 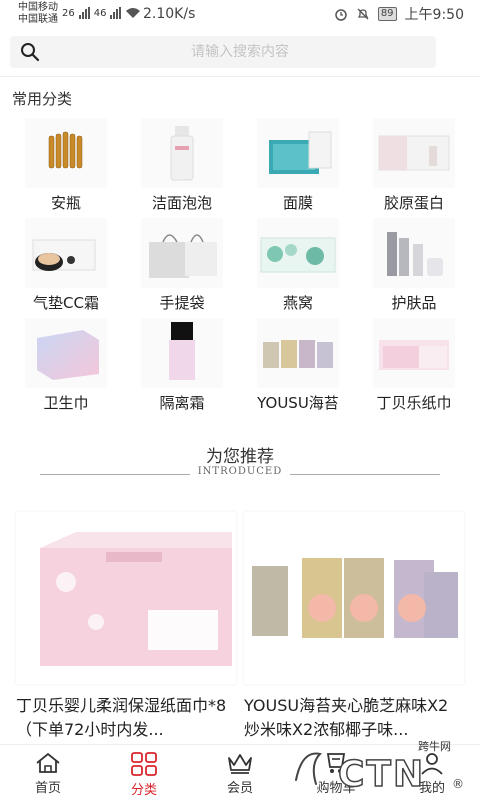 What do you see at coordinates (414, 303) in the screenshot?
I see `category-label: 护肤品` at bounding box center [414, 303].